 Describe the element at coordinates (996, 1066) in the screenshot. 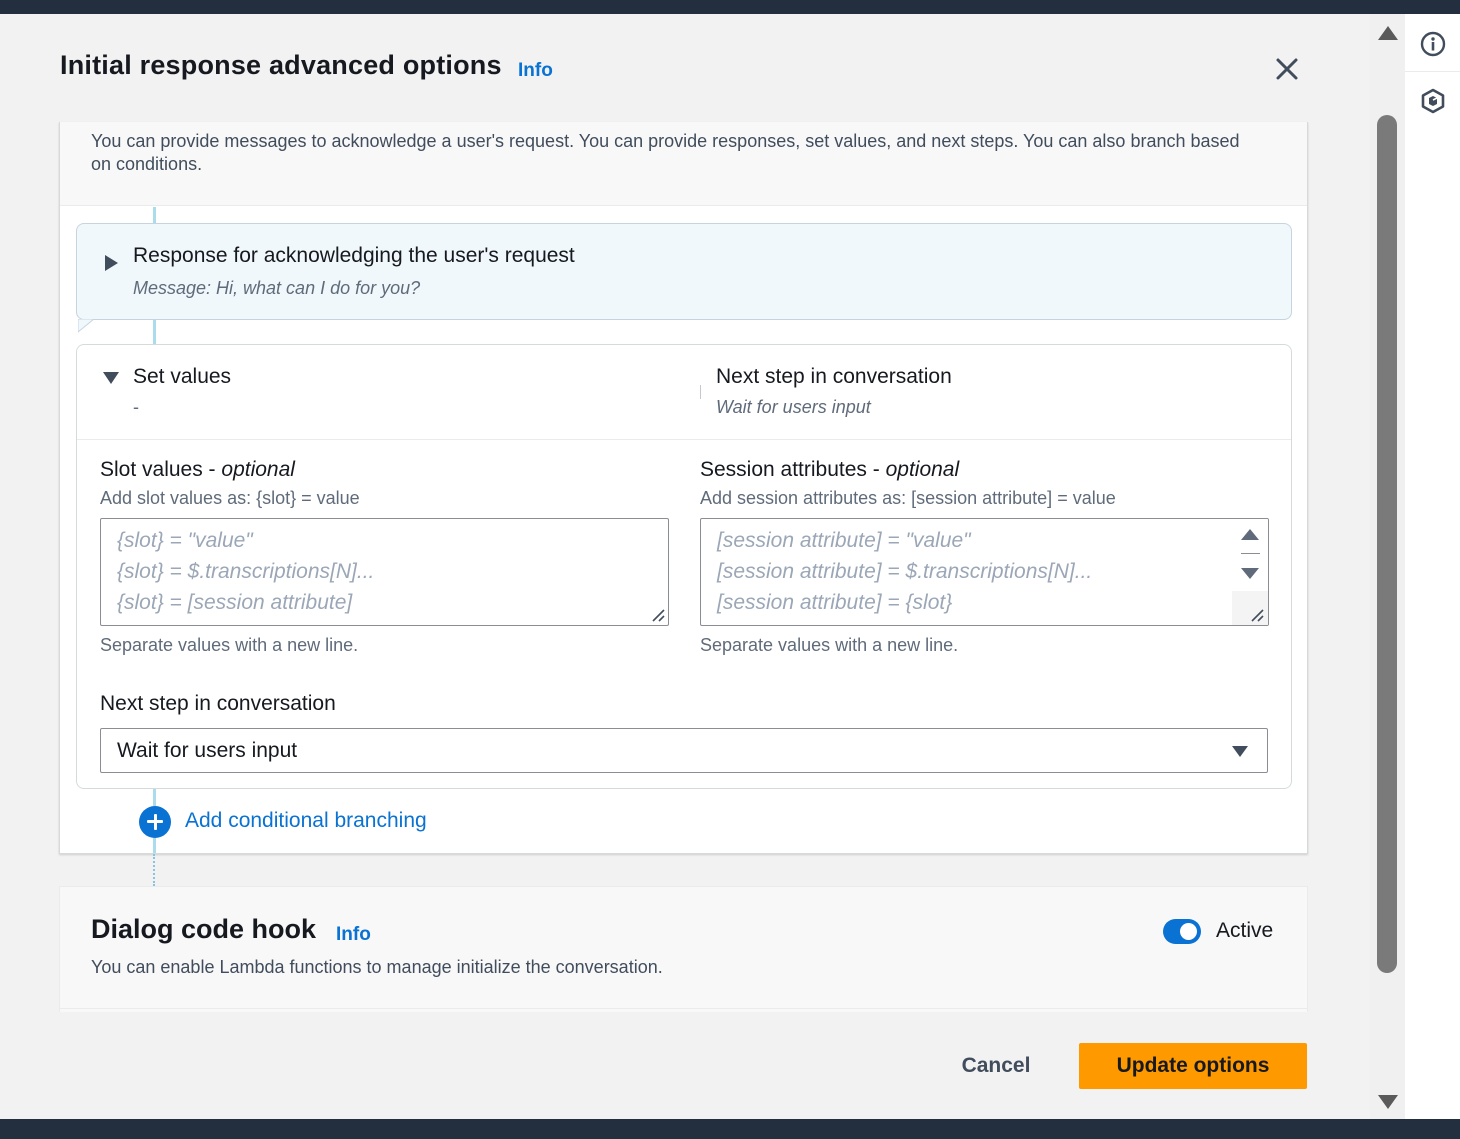

I see `cancel-button: Cancel` at that location.